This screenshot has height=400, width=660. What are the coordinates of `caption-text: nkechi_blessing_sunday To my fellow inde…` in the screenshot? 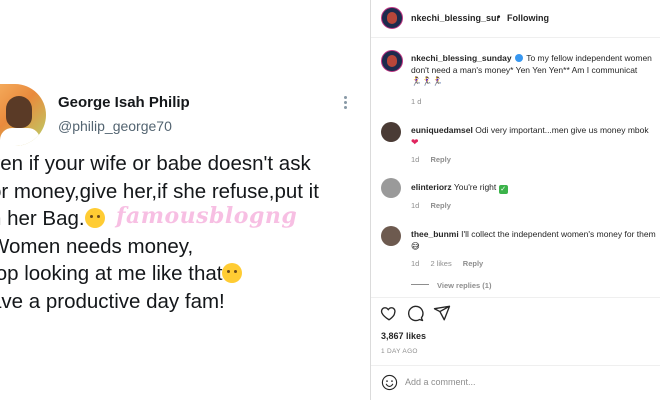 It's located at (535, 70).